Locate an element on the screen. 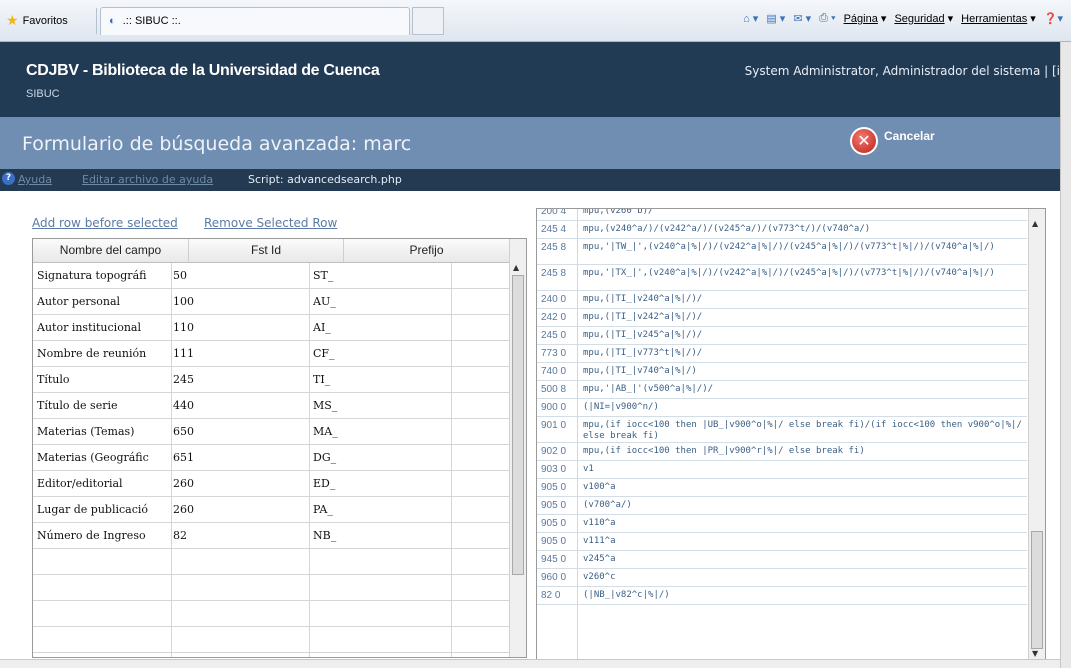 This screenshot has width=1071, height=668. cancel-button: ✕ Cancelar is located at coordinates (892, 141).